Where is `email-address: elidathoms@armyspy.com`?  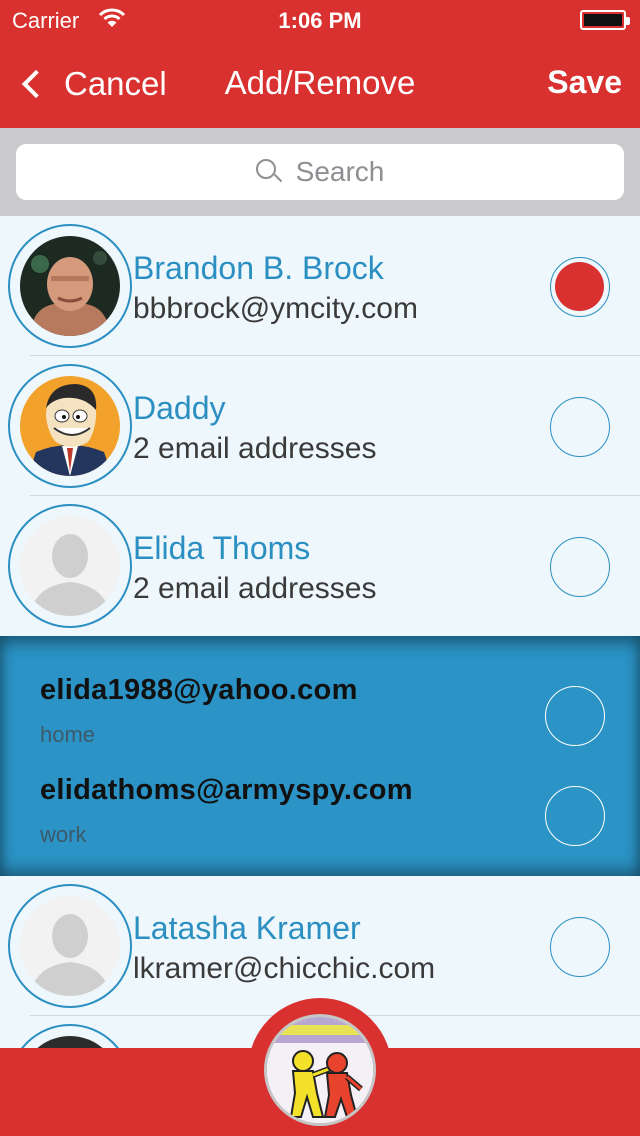 email-address: elidathoms@armyspy.com is located at coordinates (226, 790).